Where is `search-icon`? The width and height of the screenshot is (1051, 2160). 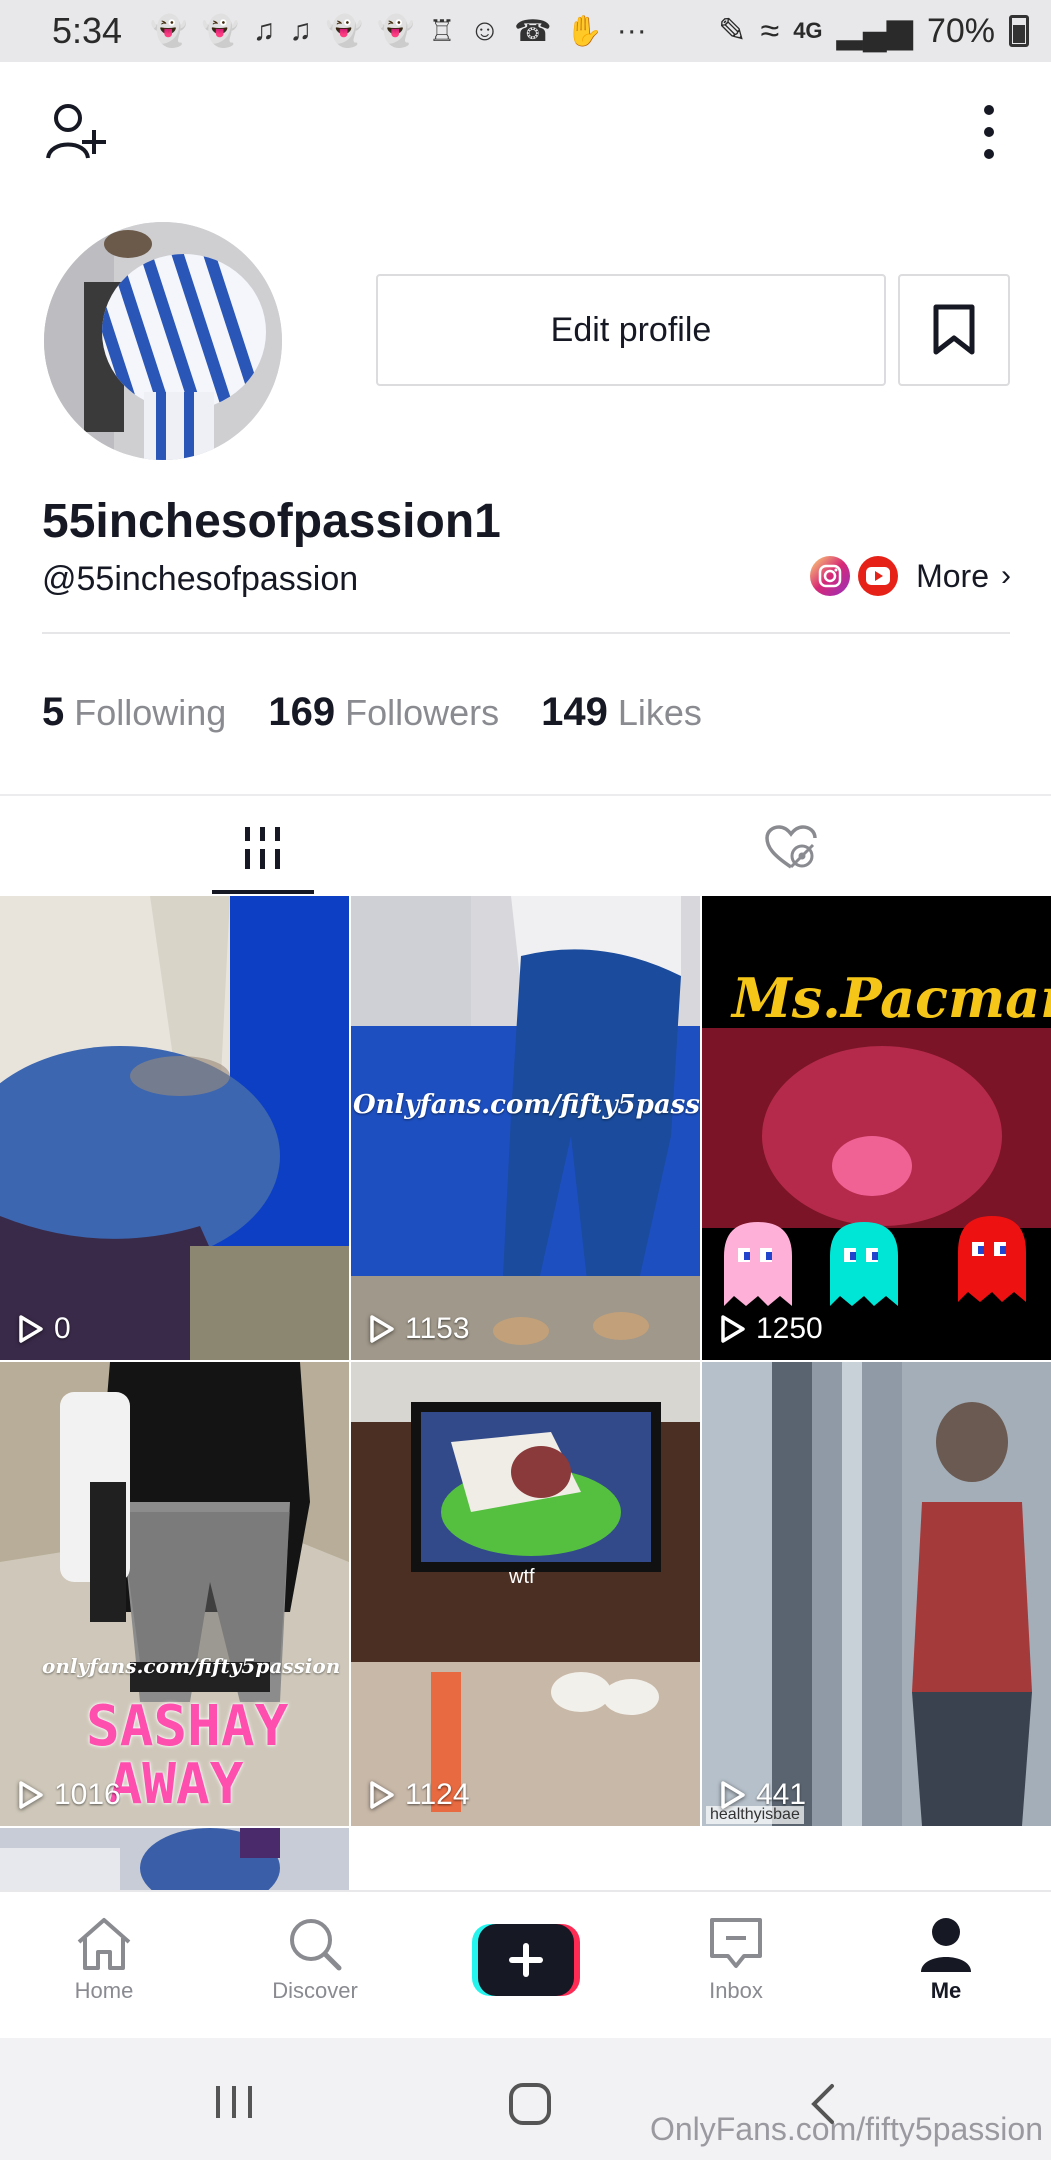
search-icon is located at coordinates (316, 1945).